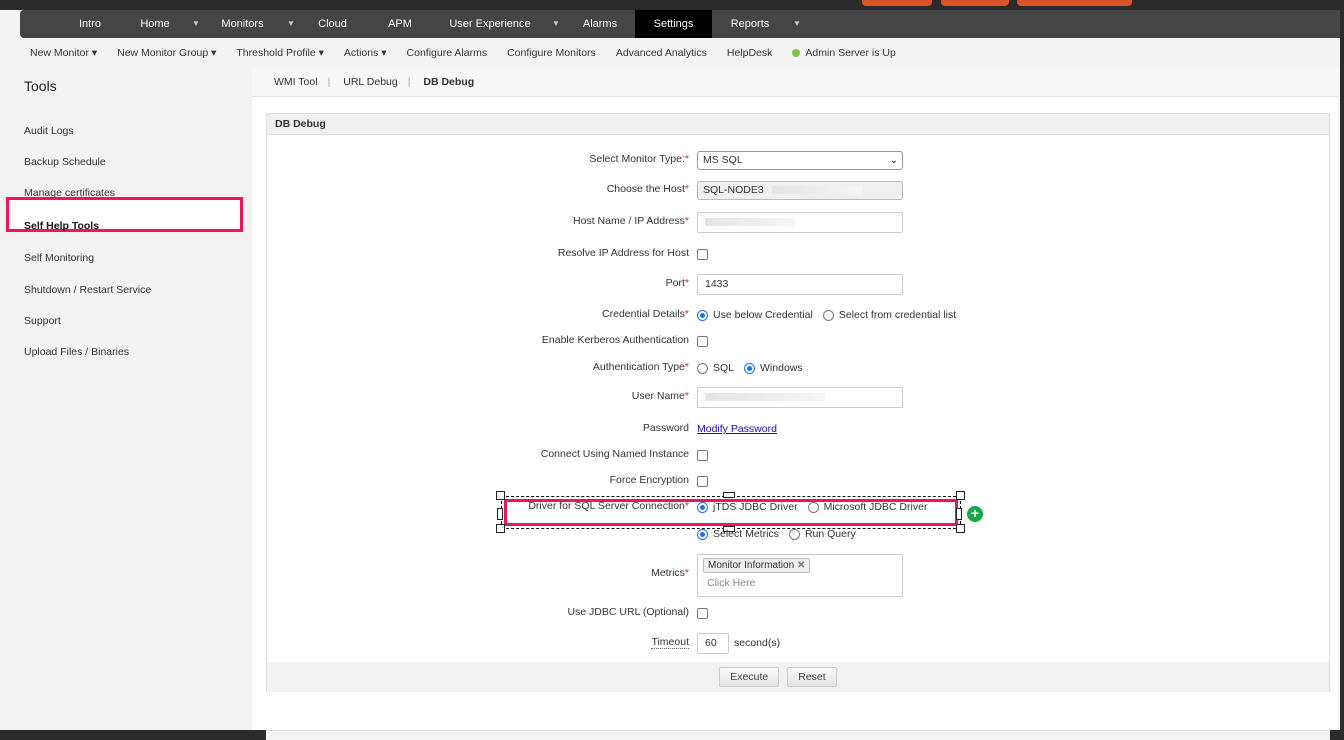  Describe the element at coordinates (551, 53) in the screenshot. I see `subnav-configure-monitors: Configure Monitors` at that location.